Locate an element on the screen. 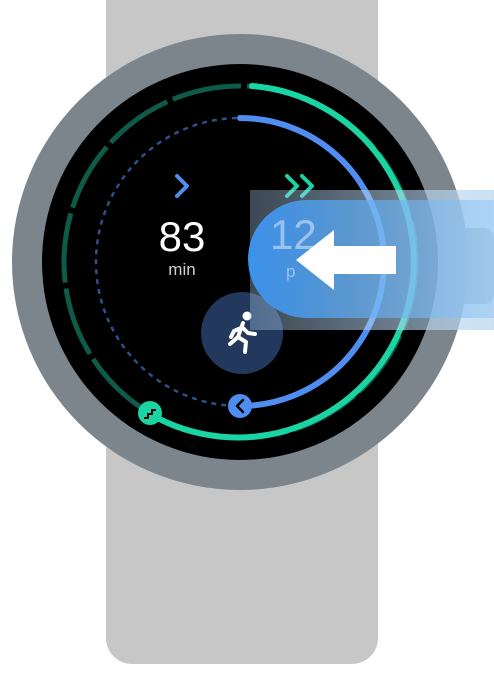 This screenshot has width=494, height=699. minutes-unit: min is located at coordinates (182, 269).